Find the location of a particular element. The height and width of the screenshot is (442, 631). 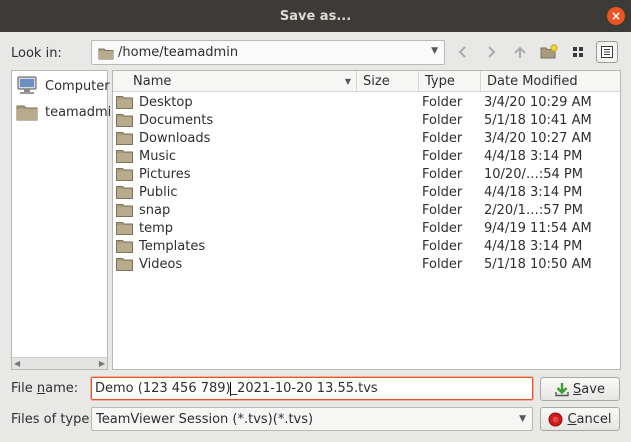

file-name-cell: snap is located at coordinates (155, 210).